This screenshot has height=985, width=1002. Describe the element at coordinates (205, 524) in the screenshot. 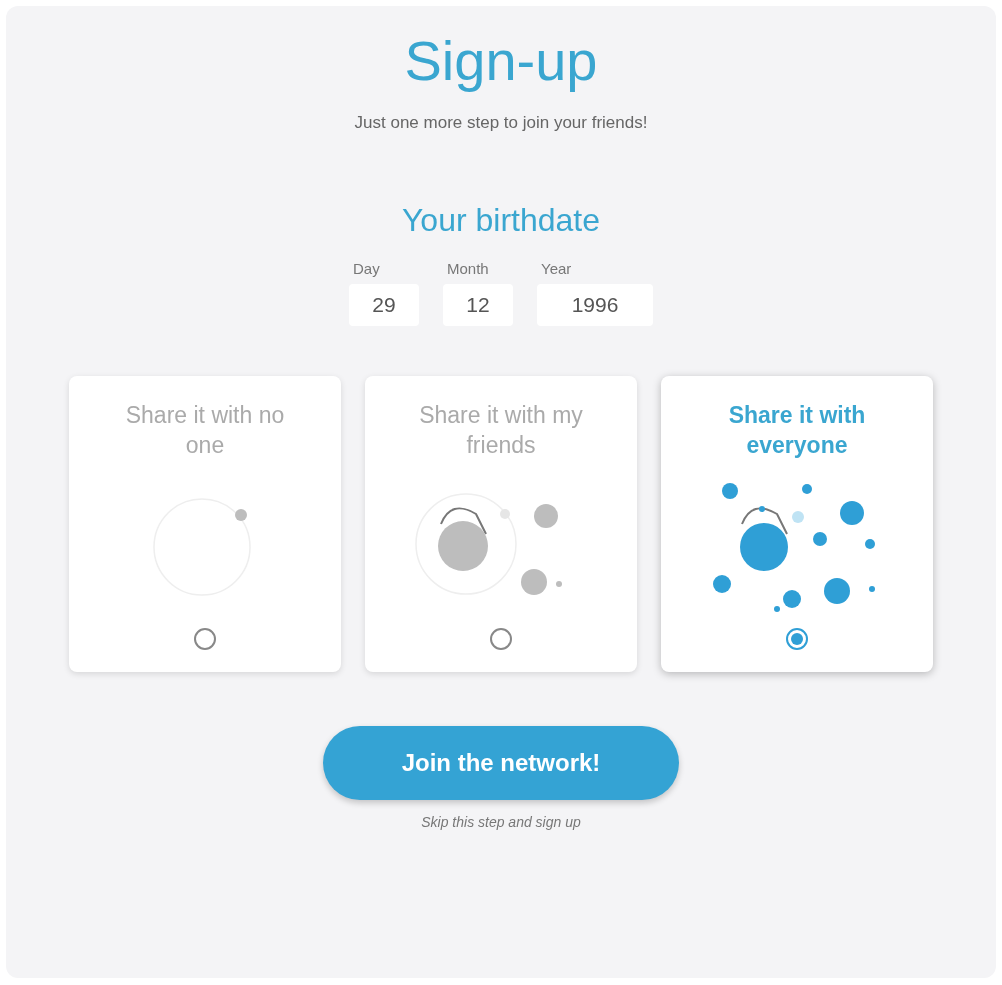

I see `share-option-card: Share it with no one` at that location.